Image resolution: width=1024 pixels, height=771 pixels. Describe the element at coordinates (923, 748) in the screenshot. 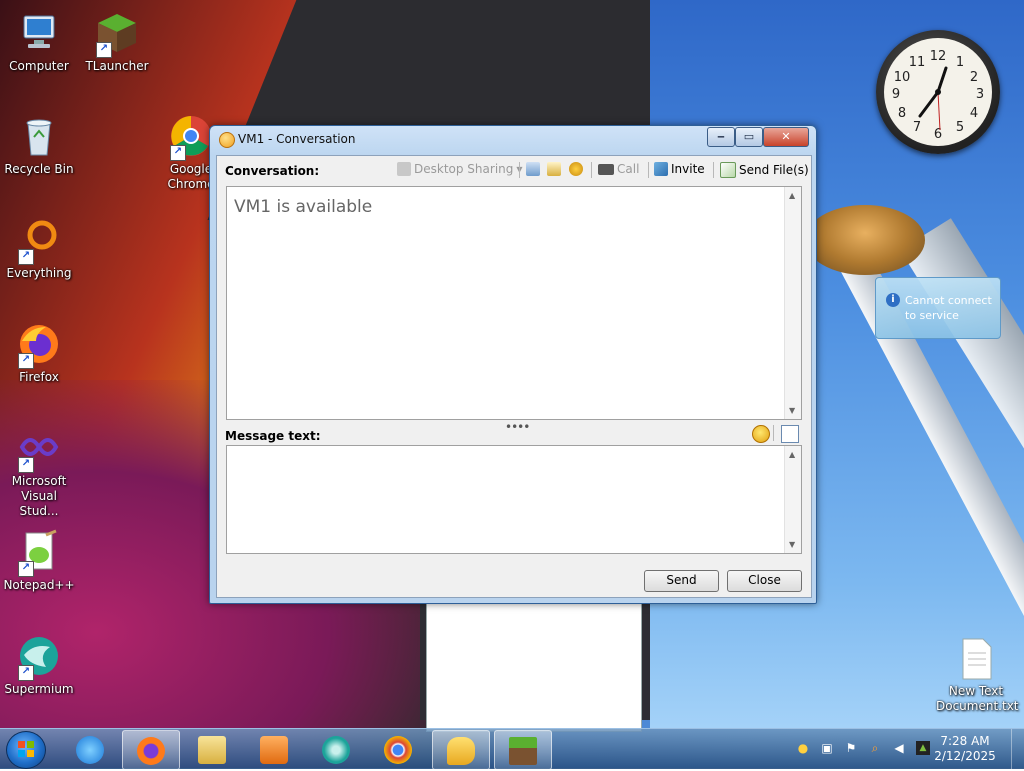

I see `nvidia-icon: ▲` at that location.